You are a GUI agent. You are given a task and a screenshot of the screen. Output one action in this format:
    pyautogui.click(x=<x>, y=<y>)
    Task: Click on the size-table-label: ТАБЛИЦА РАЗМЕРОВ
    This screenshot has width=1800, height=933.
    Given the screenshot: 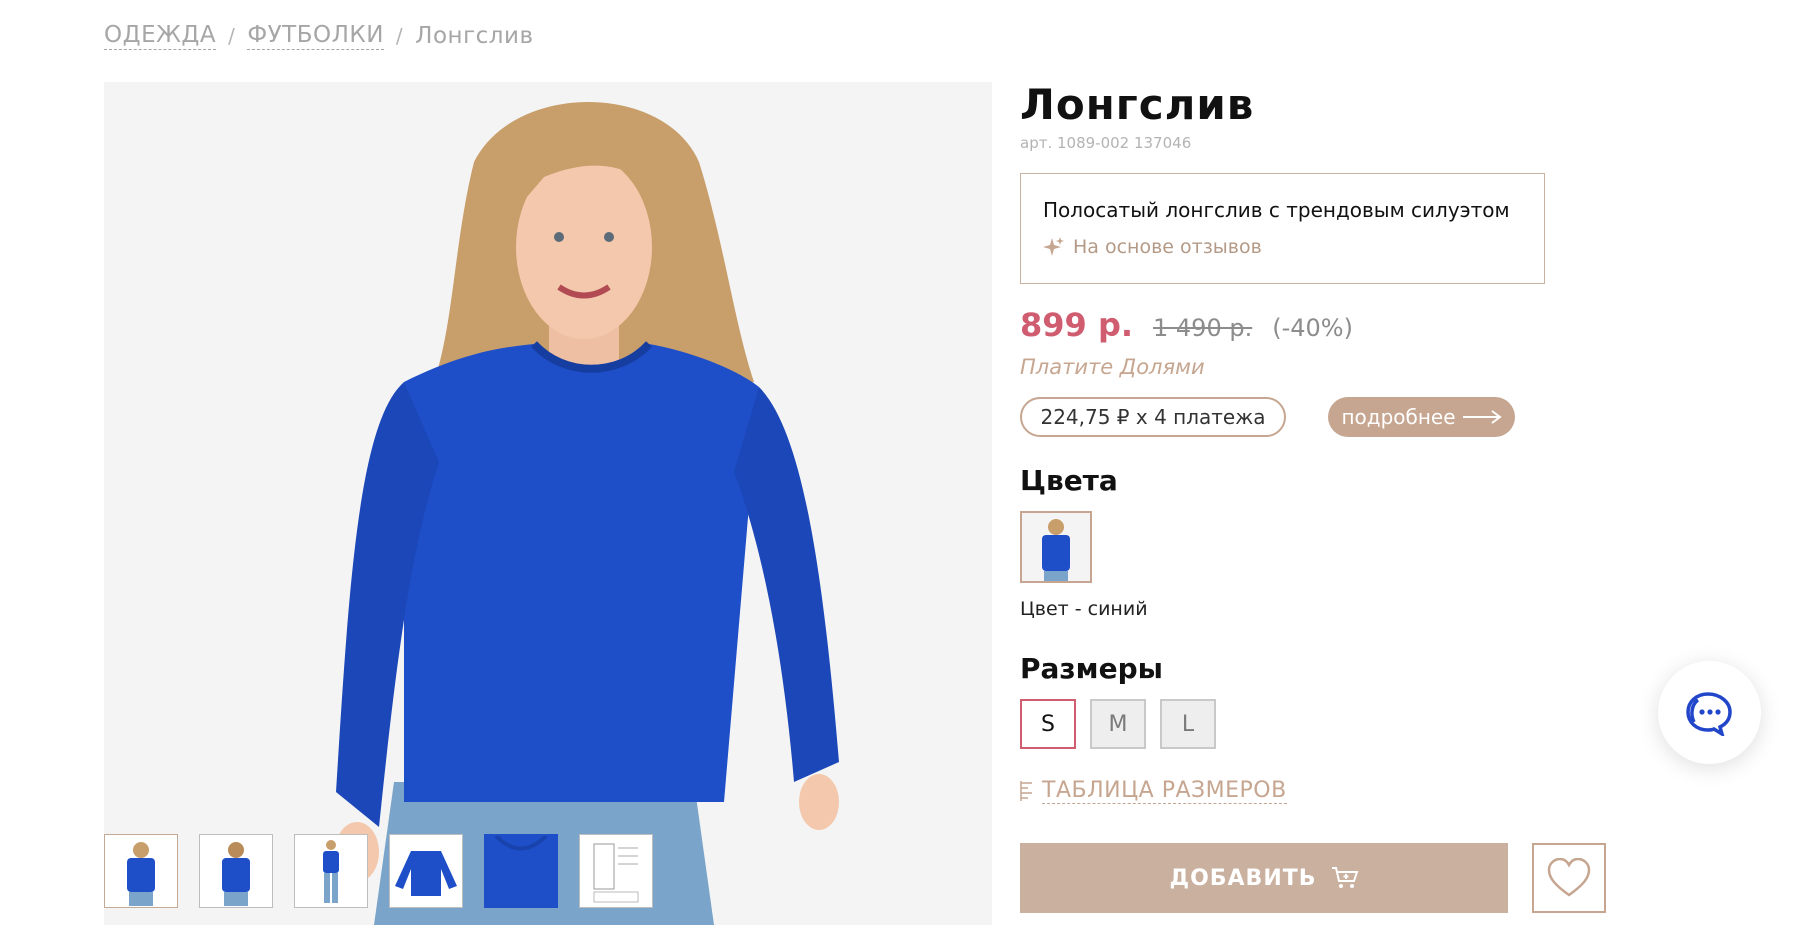 What is the action you would take?
    pyautogui.click(x=1164, y=791)
    